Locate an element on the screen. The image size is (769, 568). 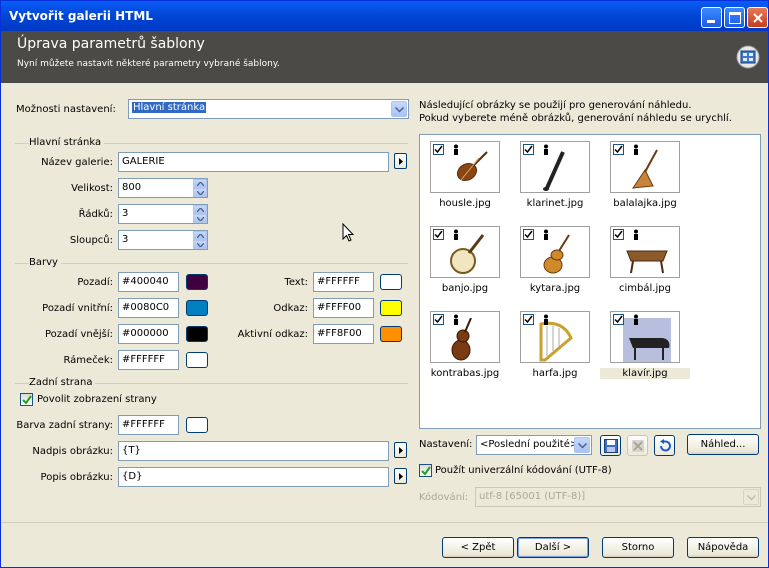
arrow-right-icon is located at coordinates (401, 476).